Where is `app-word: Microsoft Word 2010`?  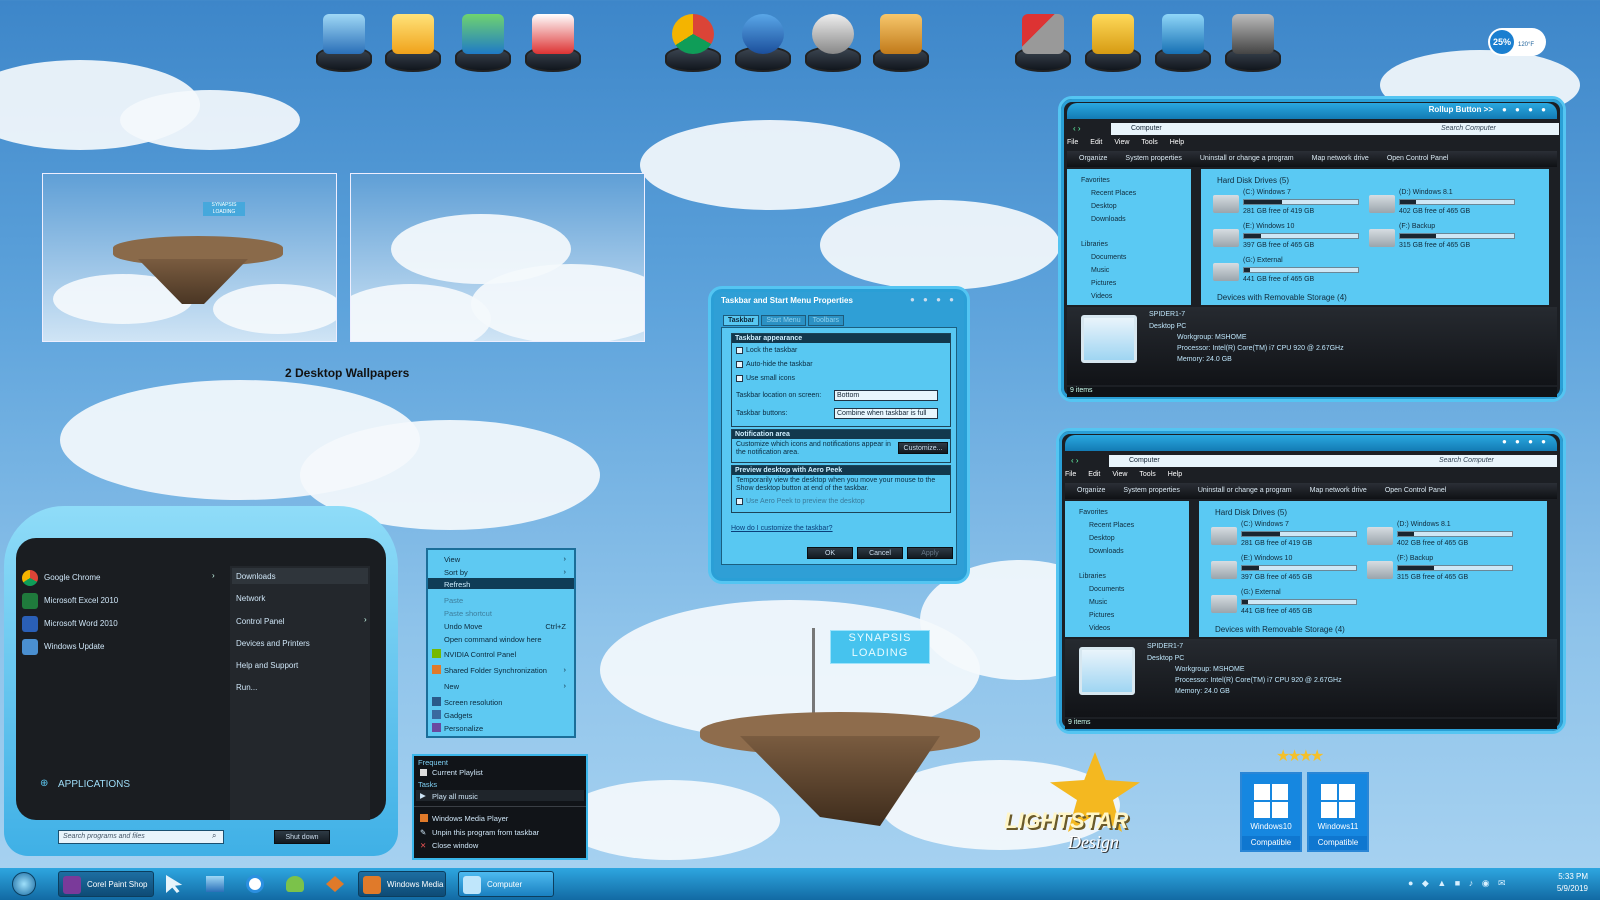 app-word: Microsoft Word 2010 is located at coordinates (81, 623).